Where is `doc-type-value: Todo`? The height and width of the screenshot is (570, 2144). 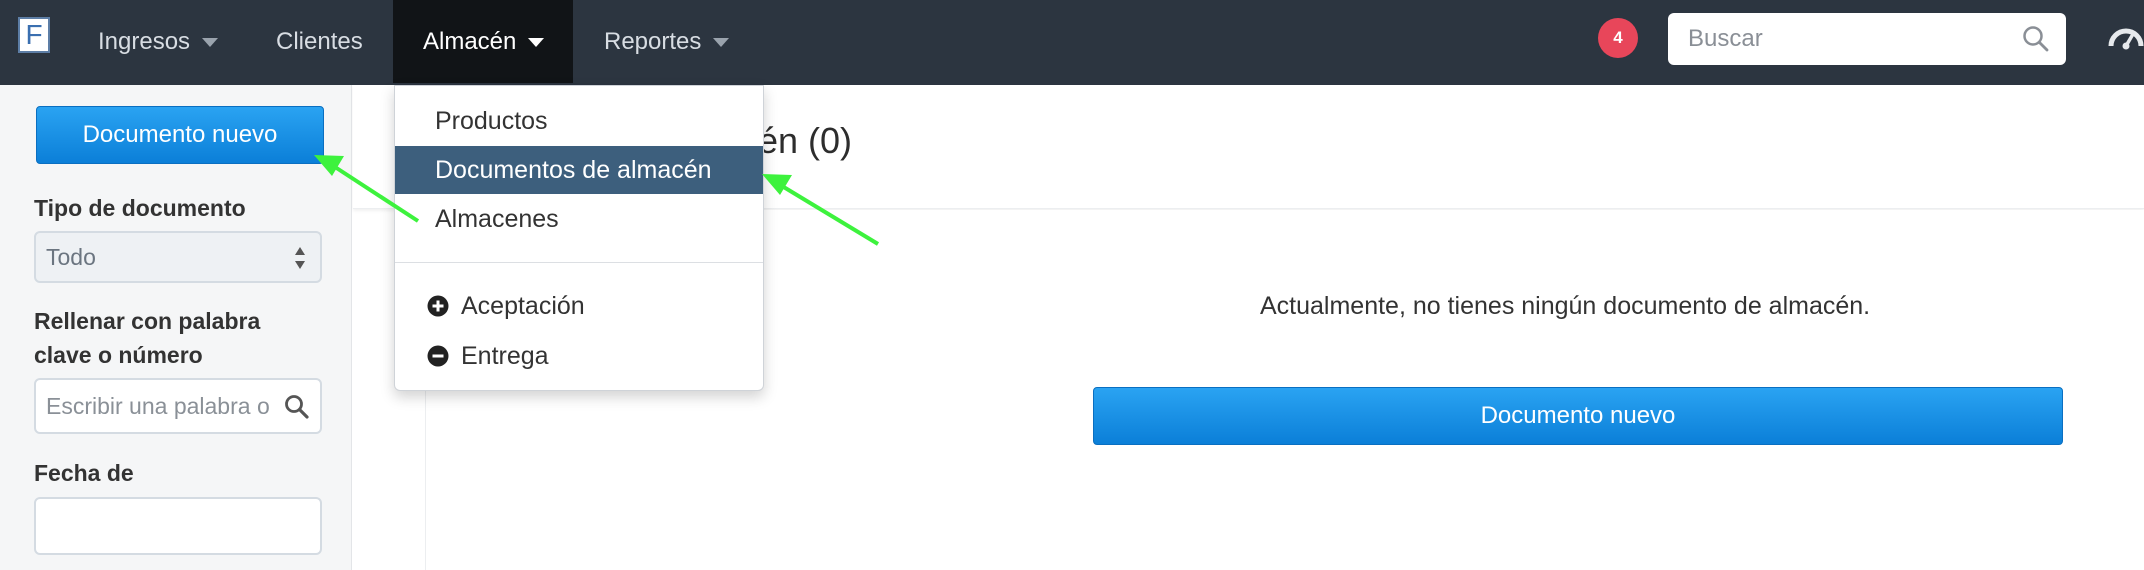 doc-type-value: Todo is located at coordinates (71, 256).